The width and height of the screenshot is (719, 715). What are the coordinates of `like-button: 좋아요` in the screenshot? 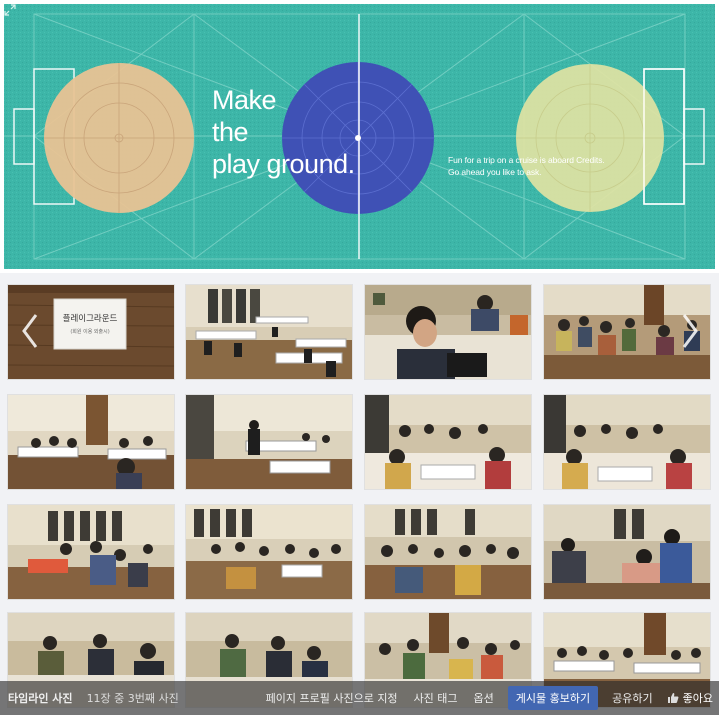 It's located at (690, 698).